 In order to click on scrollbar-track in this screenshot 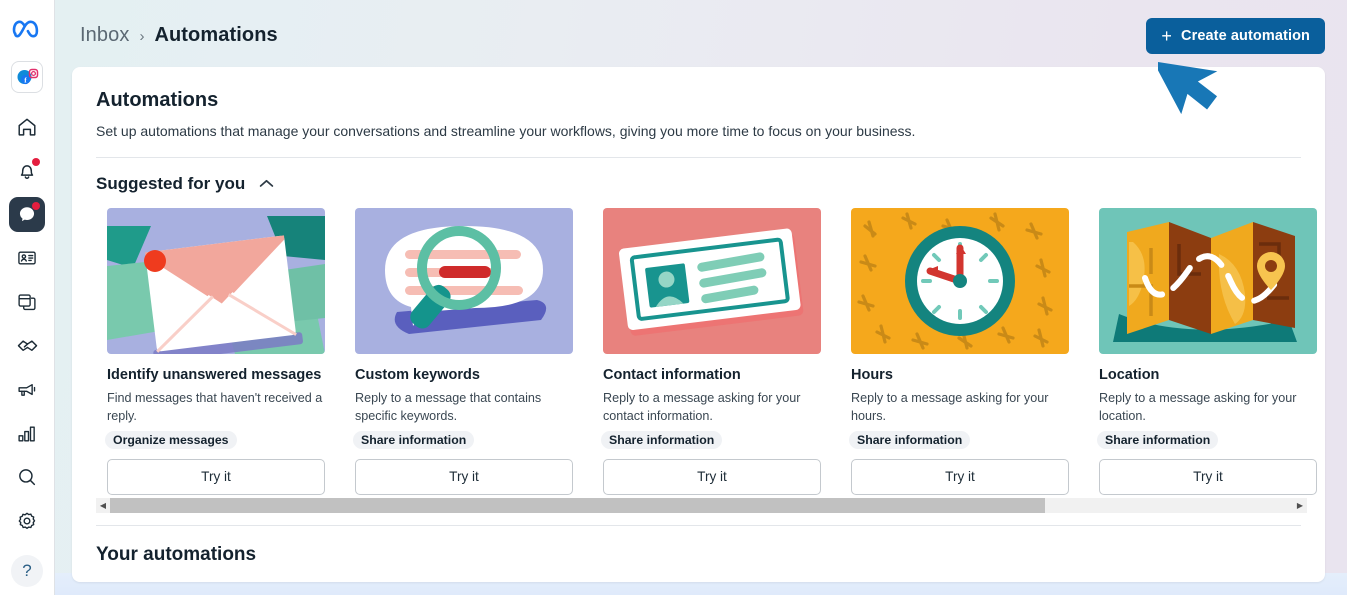, I will do `click(701, 505)`.